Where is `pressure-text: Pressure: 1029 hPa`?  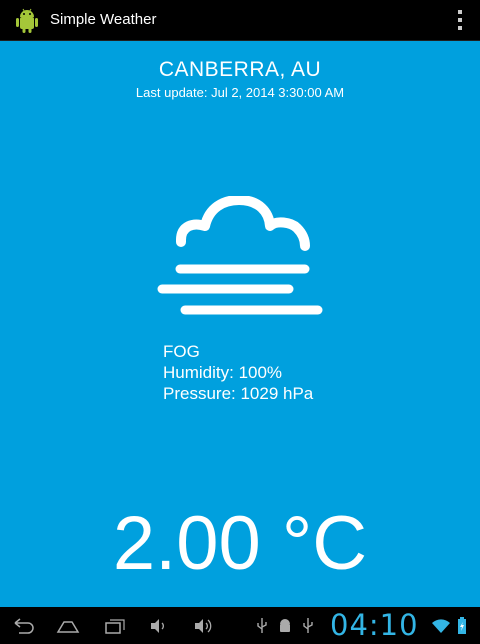
pressure-text: Pressure: 1029 hPa is located at coordinates (238, 393).